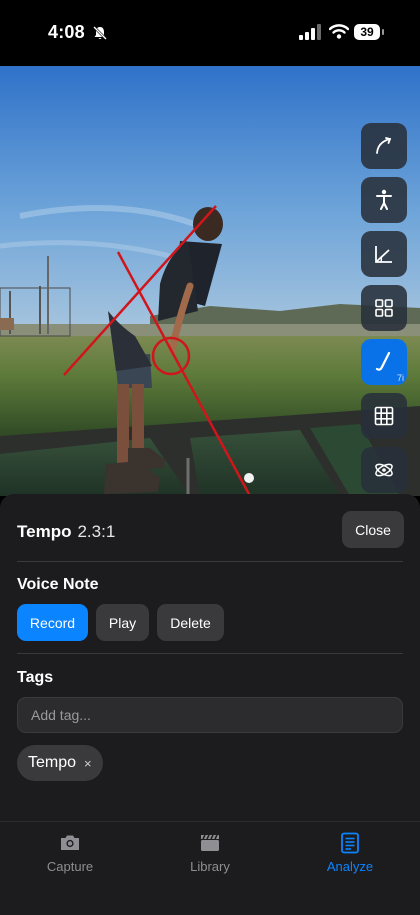 The width and height of the screenshot is (420, 915). What do you see at coordinates (58, 584) in the screenshot?
I see `voice-note-title: Voice Note` at bounding box center [58, 584].